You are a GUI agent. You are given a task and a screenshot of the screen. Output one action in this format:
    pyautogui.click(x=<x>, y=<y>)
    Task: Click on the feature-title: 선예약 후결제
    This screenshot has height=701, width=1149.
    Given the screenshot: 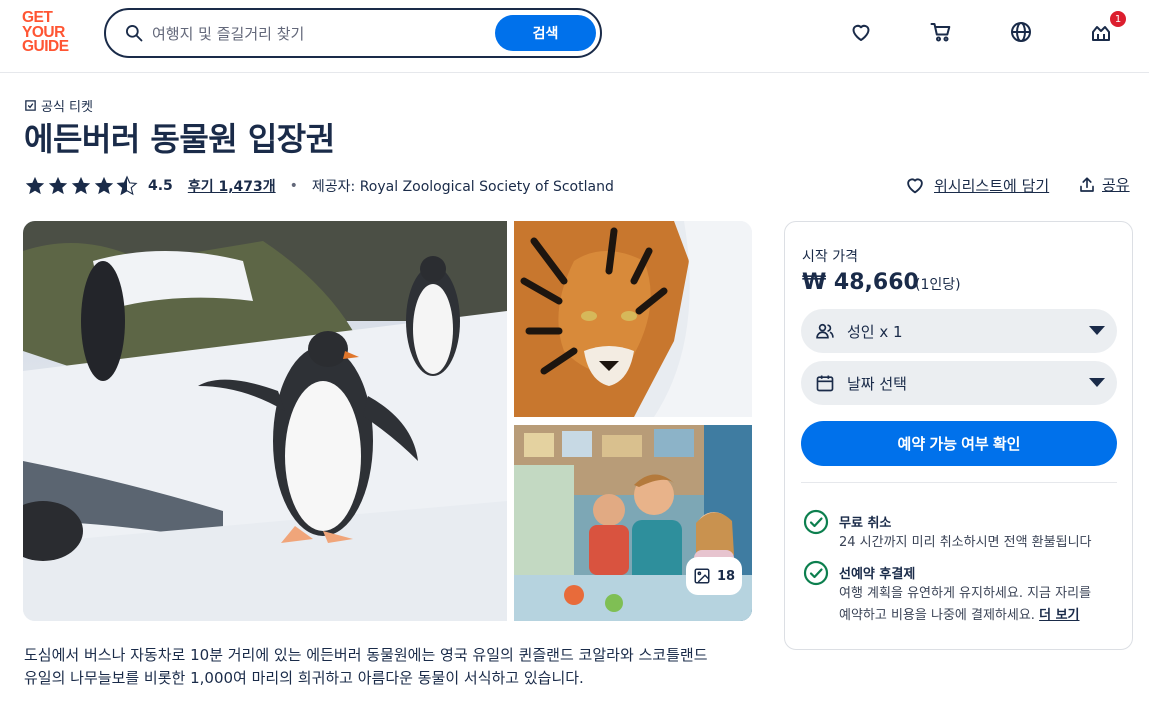 What is the action you would take?
    pyautogui.click(x=877, y=574)
    